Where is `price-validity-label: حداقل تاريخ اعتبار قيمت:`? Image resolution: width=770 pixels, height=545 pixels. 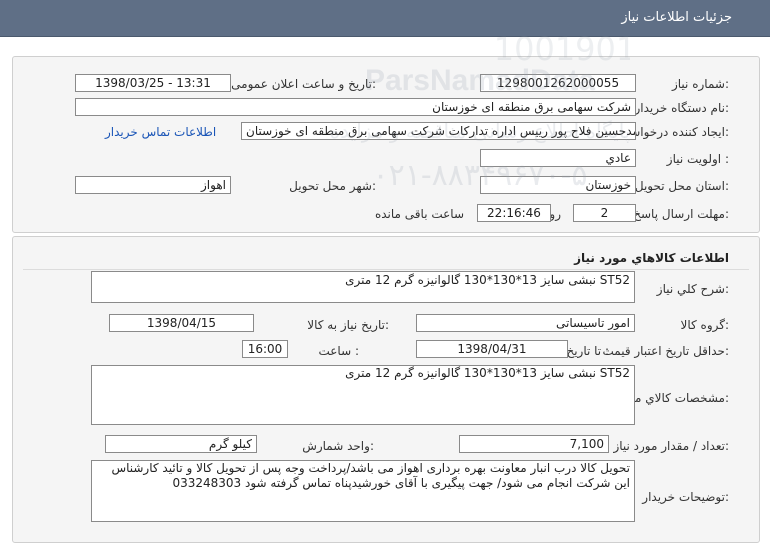 price-validity-label: حداقل تاريخ اعتبار قيمت: is located at coordinates (665, 351).